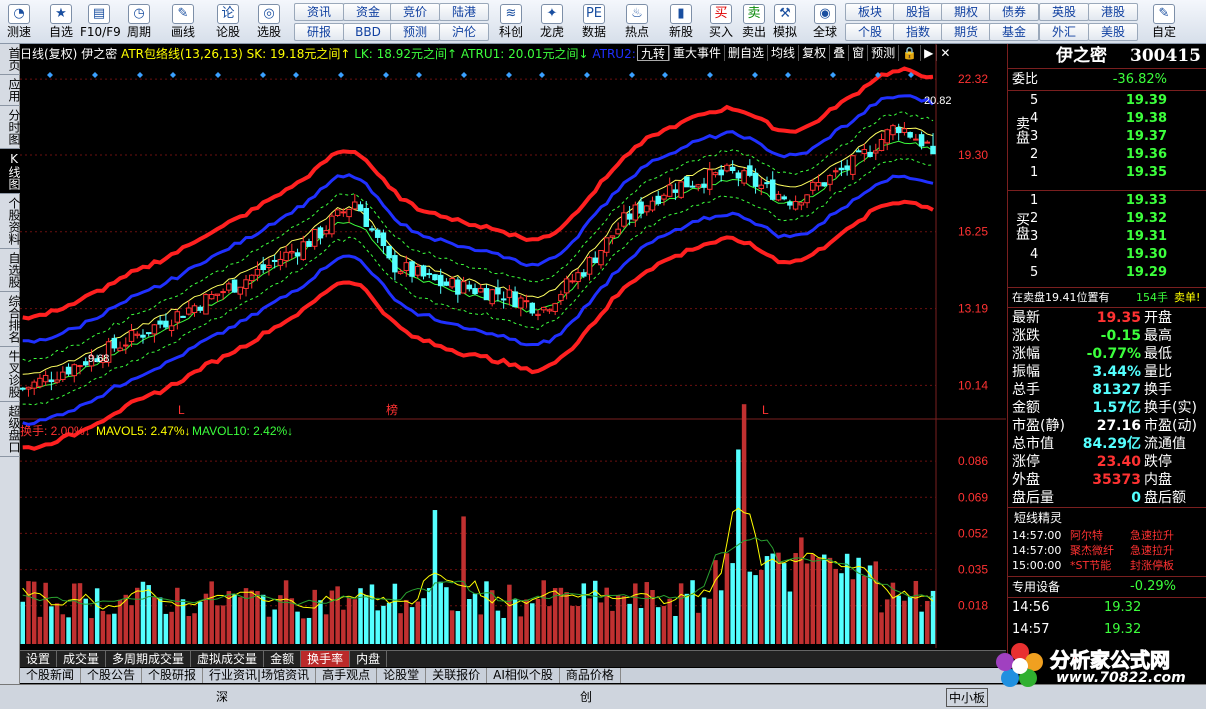  I want to click on sell-level-price: 19.38, so click(1146, 119).